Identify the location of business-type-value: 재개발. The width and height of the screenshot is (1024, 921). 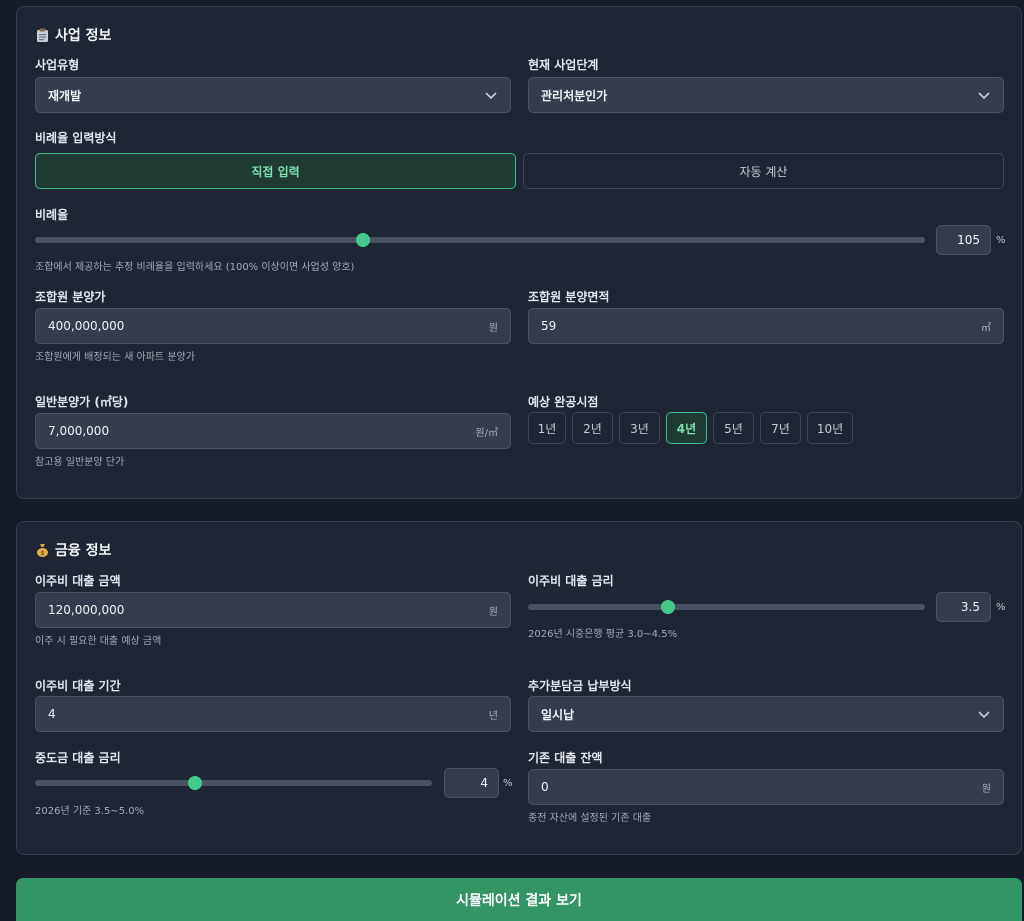
(65, 95).